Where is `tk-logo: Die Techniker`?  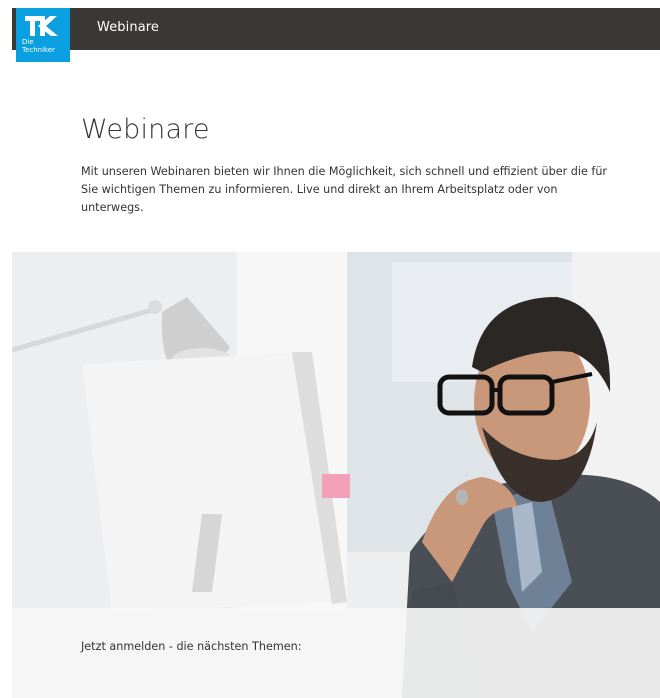
tk-logo: Die Techniker is located at coordinates (43, 35).